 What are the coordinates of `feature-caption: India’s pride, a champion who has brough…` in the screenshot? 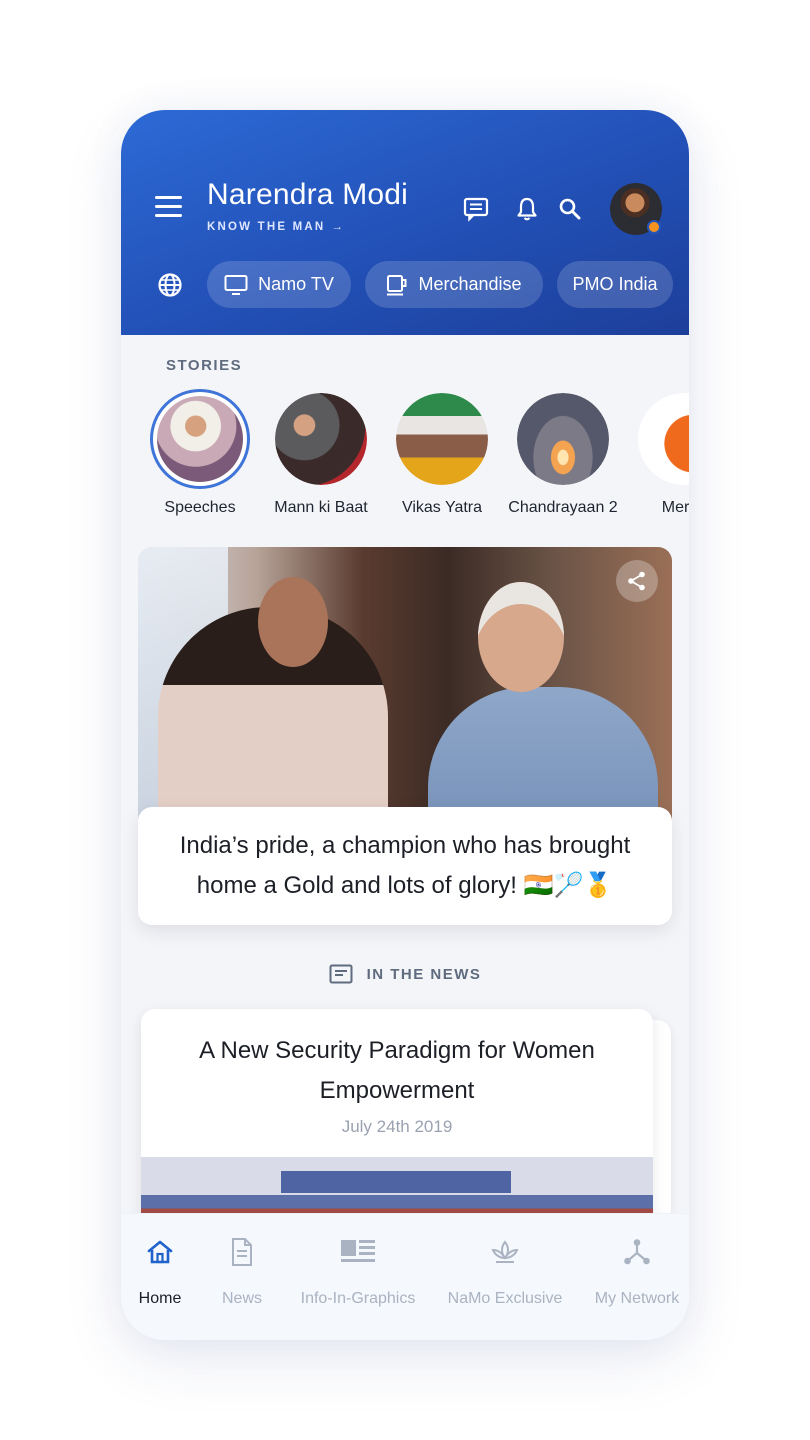 It's located at (405, 866).